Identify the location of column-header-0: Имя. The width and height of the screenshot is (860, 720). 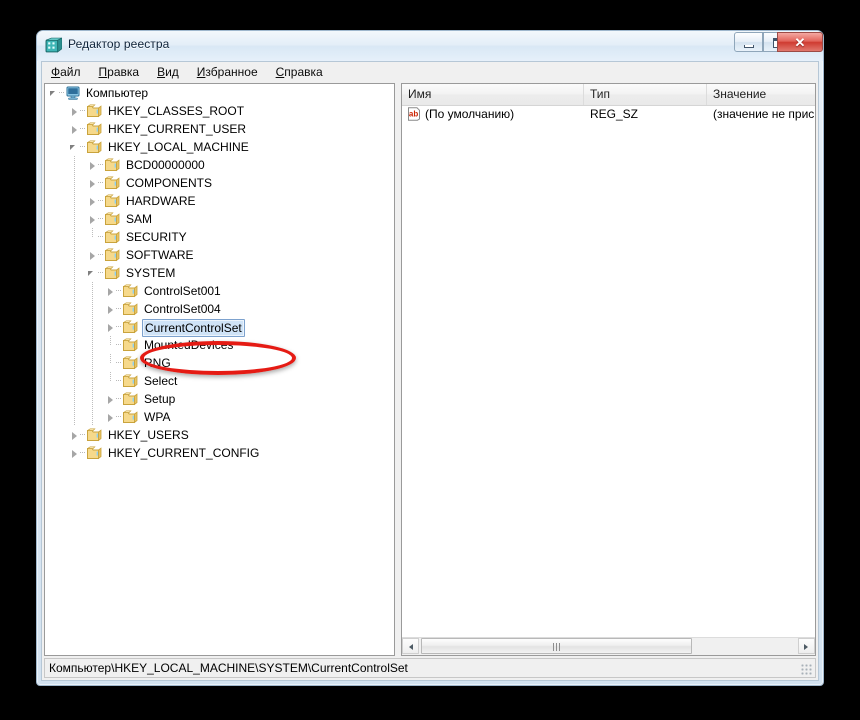
(493, 94).